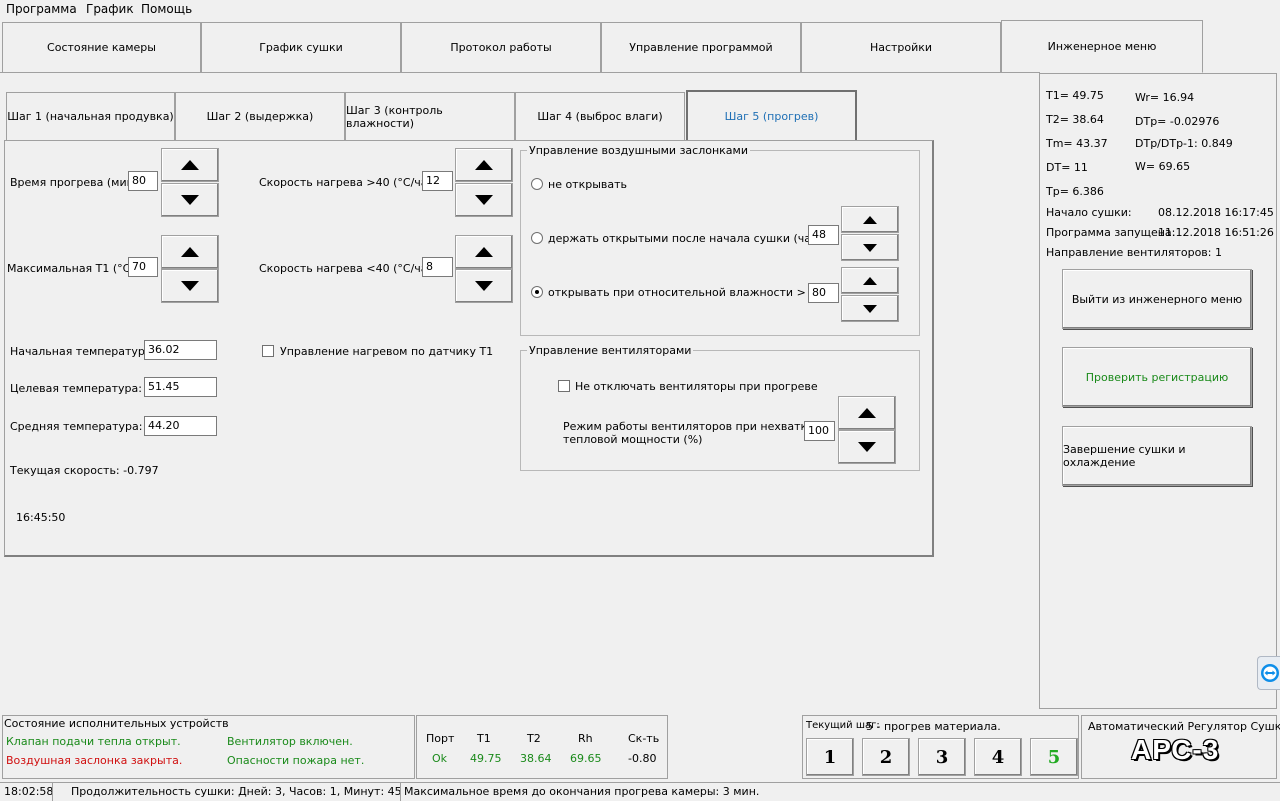 This screenshot has width=1280, height=801. I want to click on max-t1-field: 70, so click(143, 267).